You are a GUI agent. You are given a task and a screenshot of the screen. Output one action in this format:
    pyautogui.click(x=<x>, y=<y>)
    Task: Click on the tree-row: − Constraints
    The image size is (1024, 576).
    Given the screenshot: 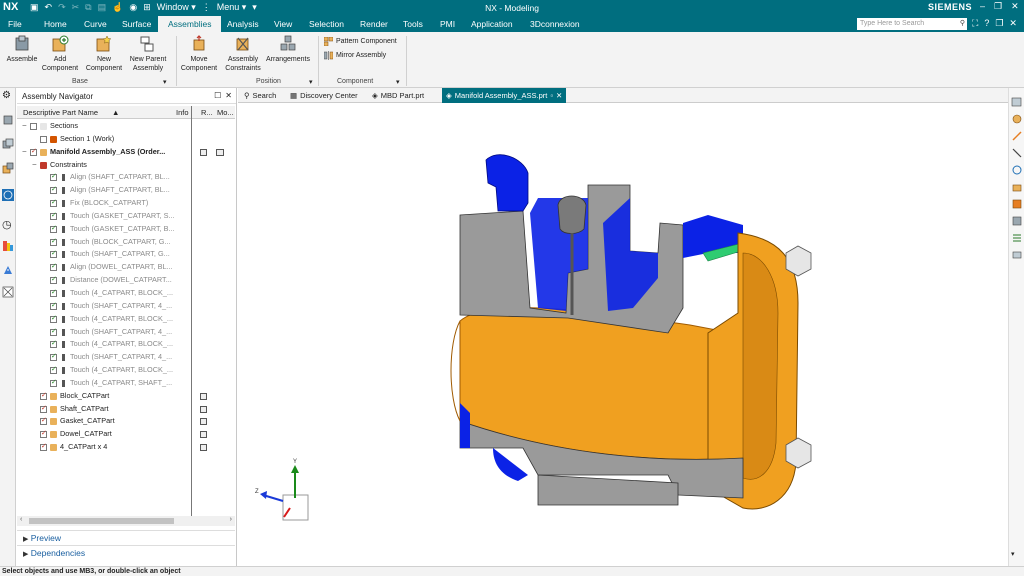 What is the action you would take?
    pyautogui.click(x=126, y=165)
    